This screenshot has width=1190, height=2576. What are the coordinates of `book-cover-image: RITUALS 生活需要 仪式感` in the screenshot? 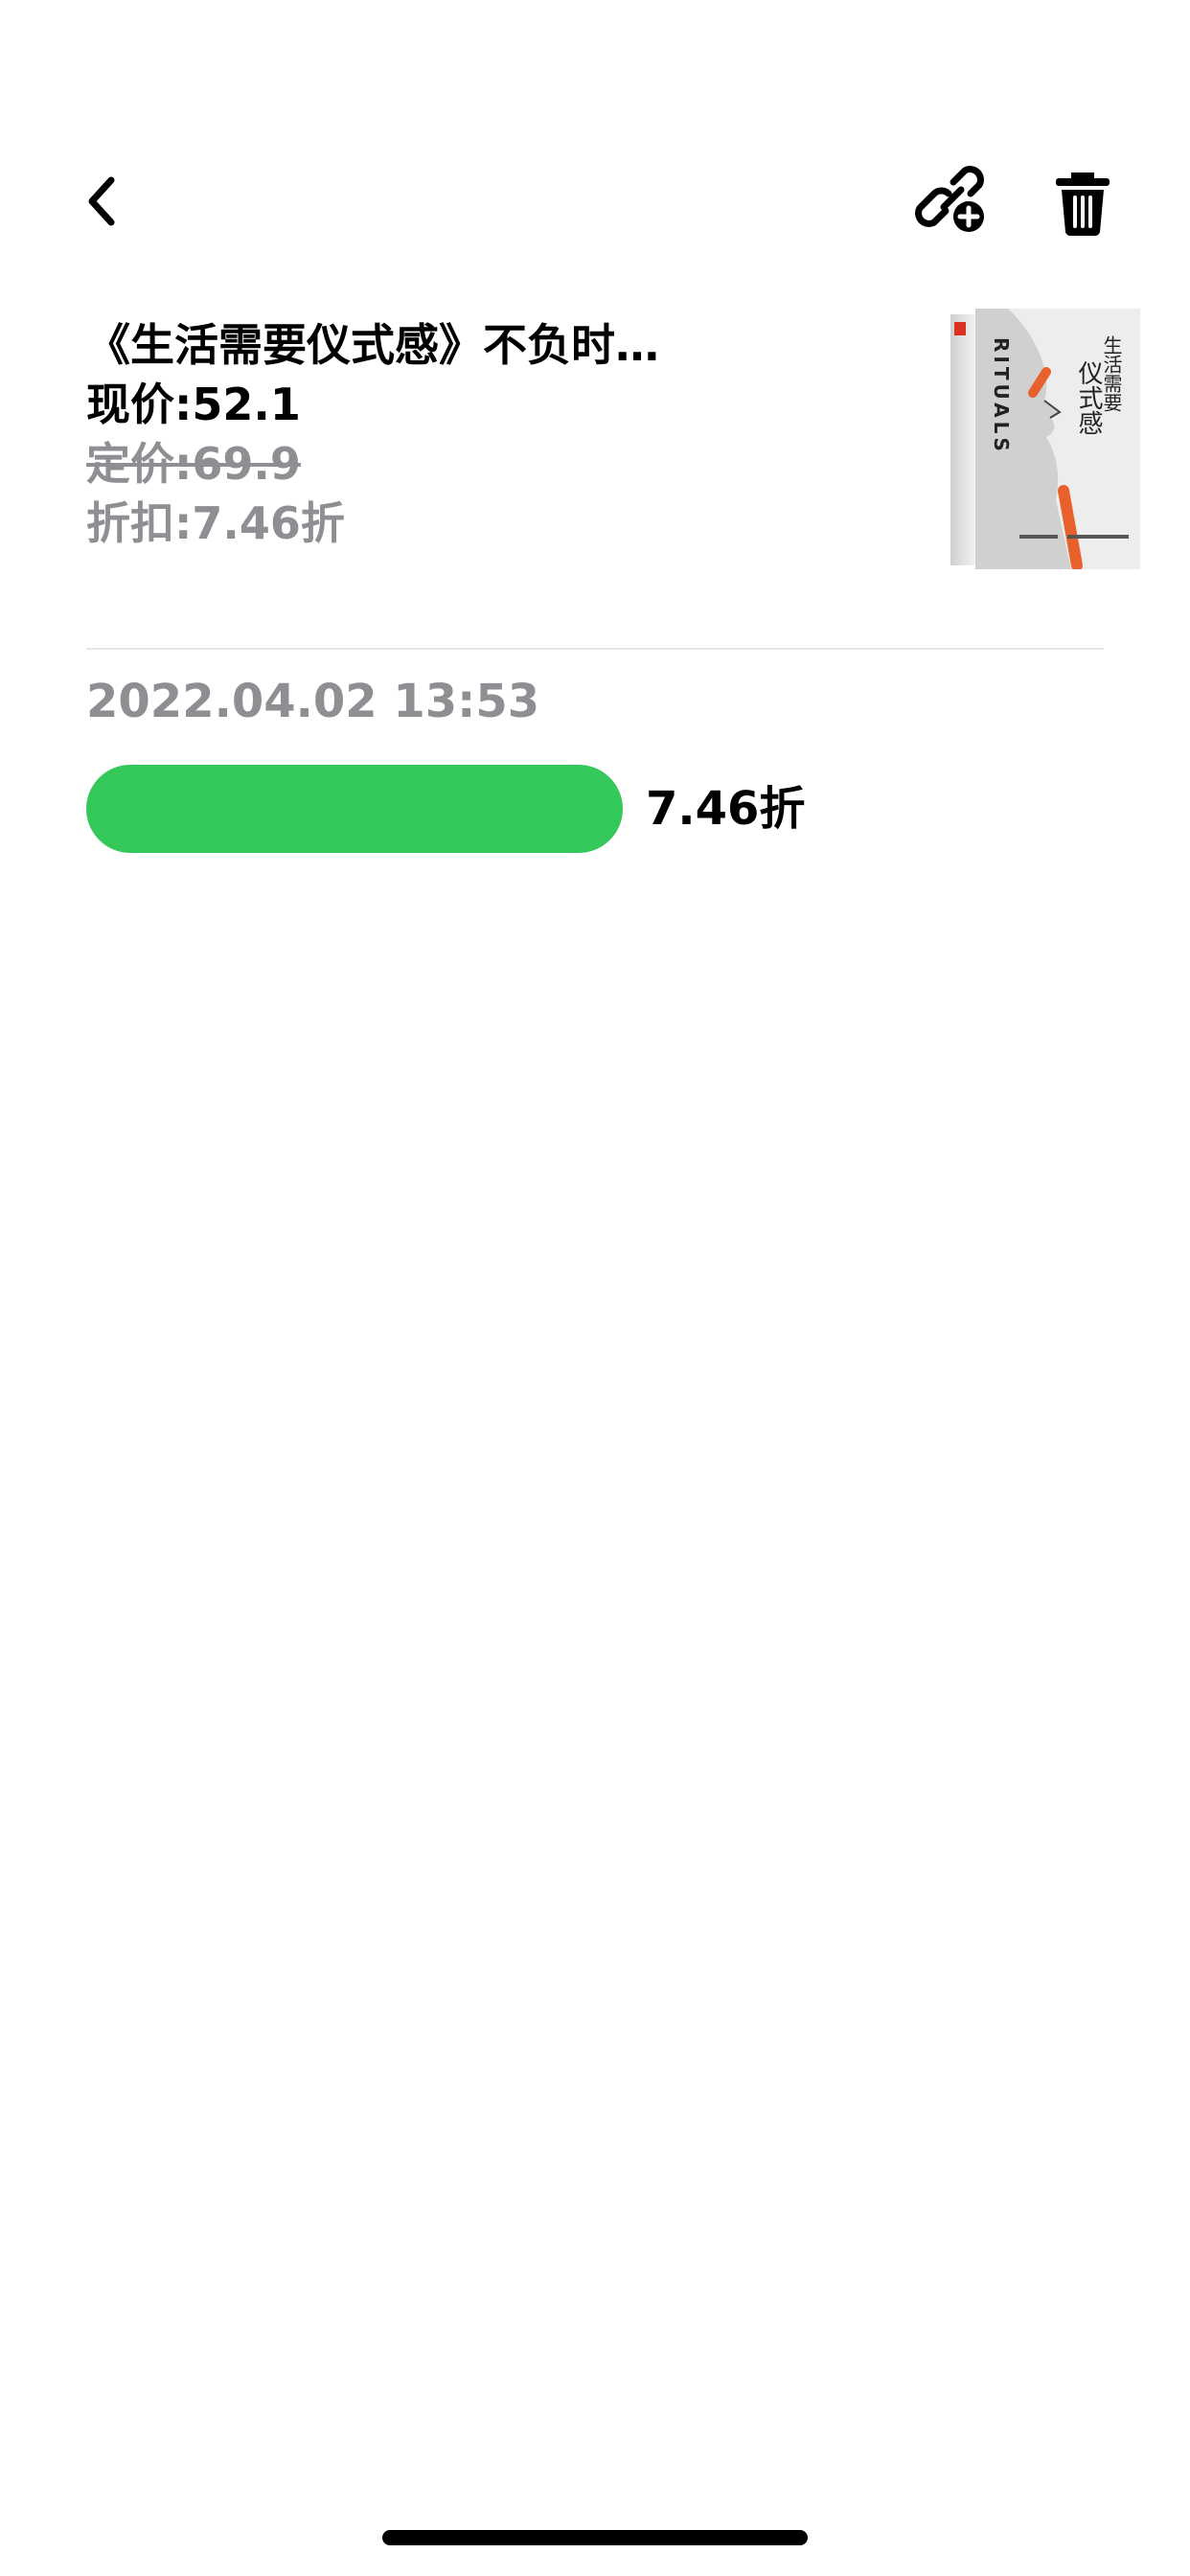 It's located at (1045, 439).